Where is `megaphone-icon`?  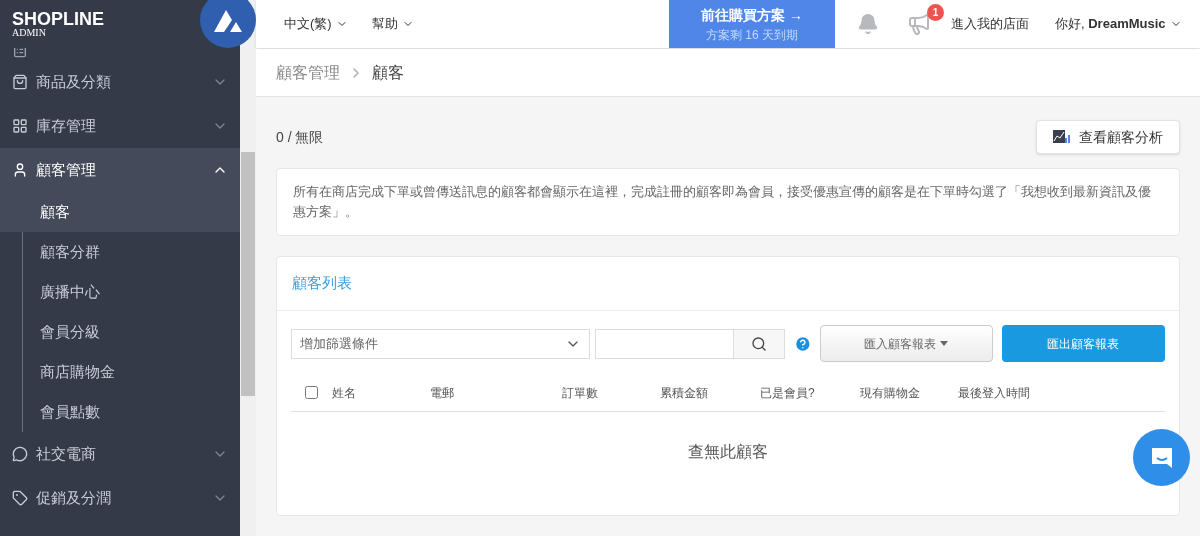
megaphone-icon is located at coordinates (919, 24).